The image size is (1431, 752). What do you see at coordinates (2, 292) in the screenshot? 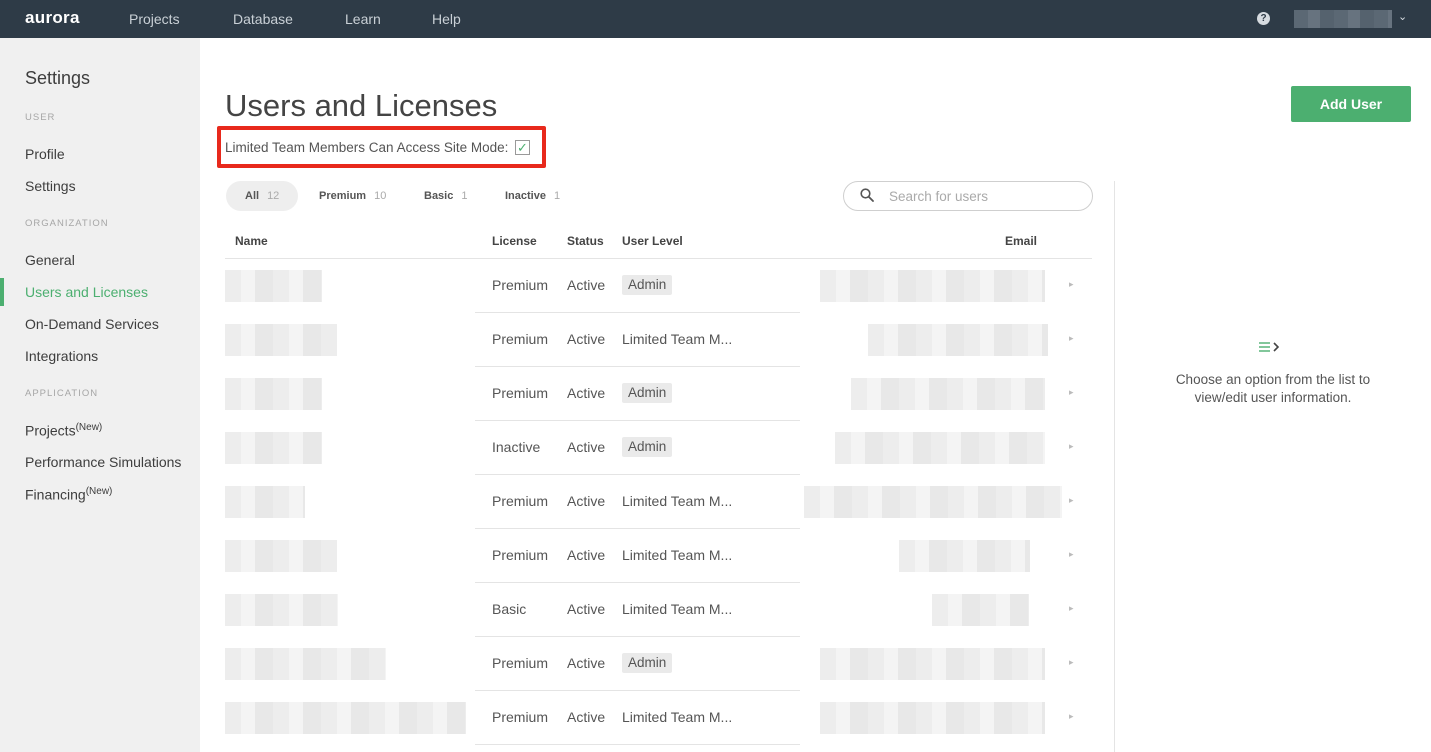
I see `sidebar-active-indicator` at bounding box center [2, 292].